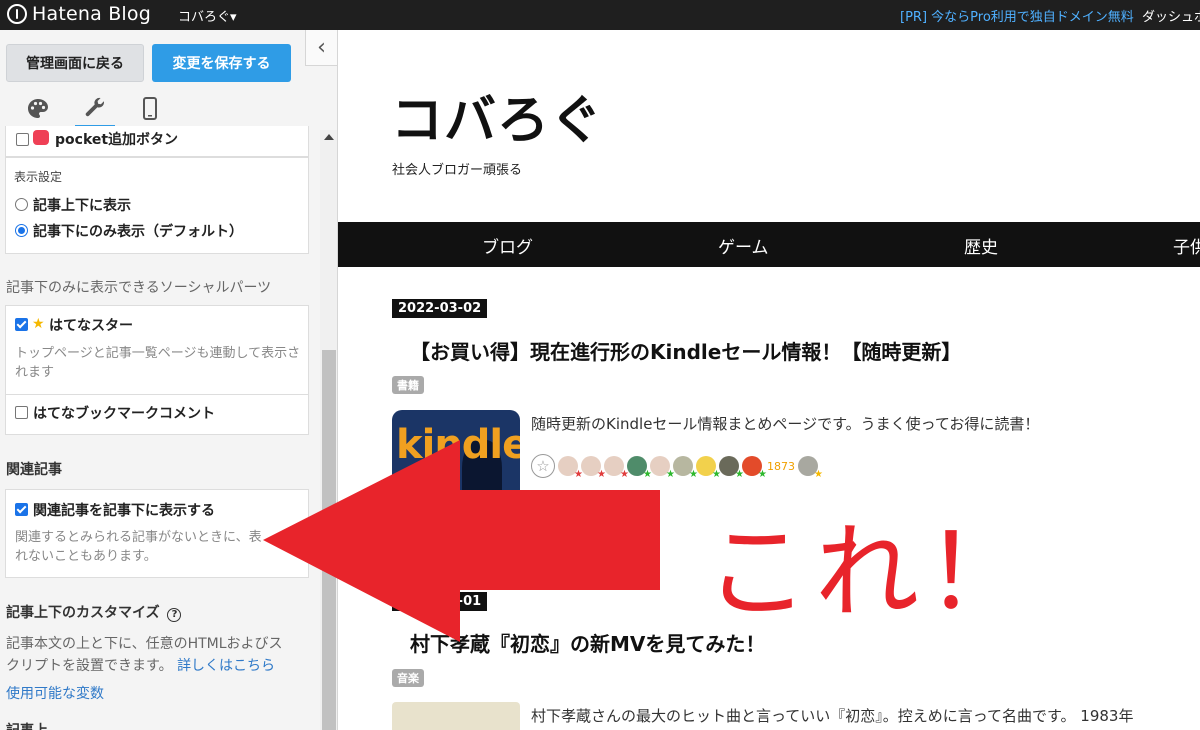  Describe the element at coordinates (117, 140) in the screenshot. I see `pocket-label: pocket追加ボタン` at that location.